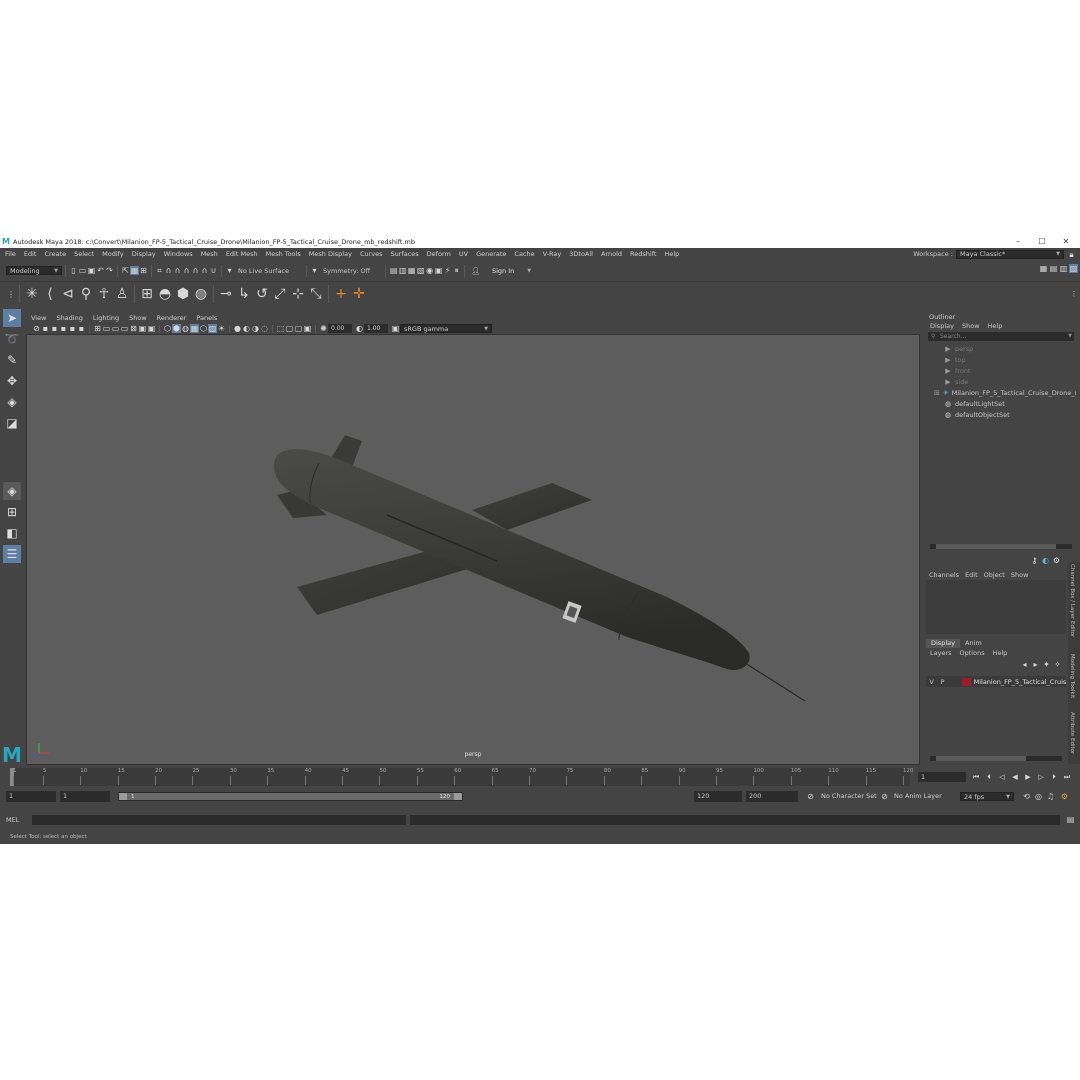 Image resolution: width=1080 pixels, height=1080 pixels. Describe the element at coordinates (340, 328) in the screenshot. I see `exposure-field: 0.00` at that location.